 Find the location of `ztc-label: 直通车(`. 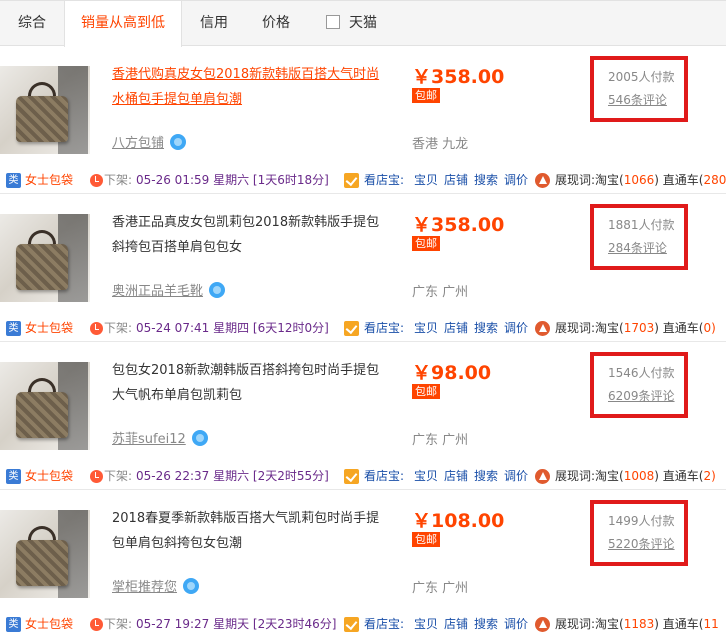

ztc-label: 直通车( is located at coordinates (683, 476).